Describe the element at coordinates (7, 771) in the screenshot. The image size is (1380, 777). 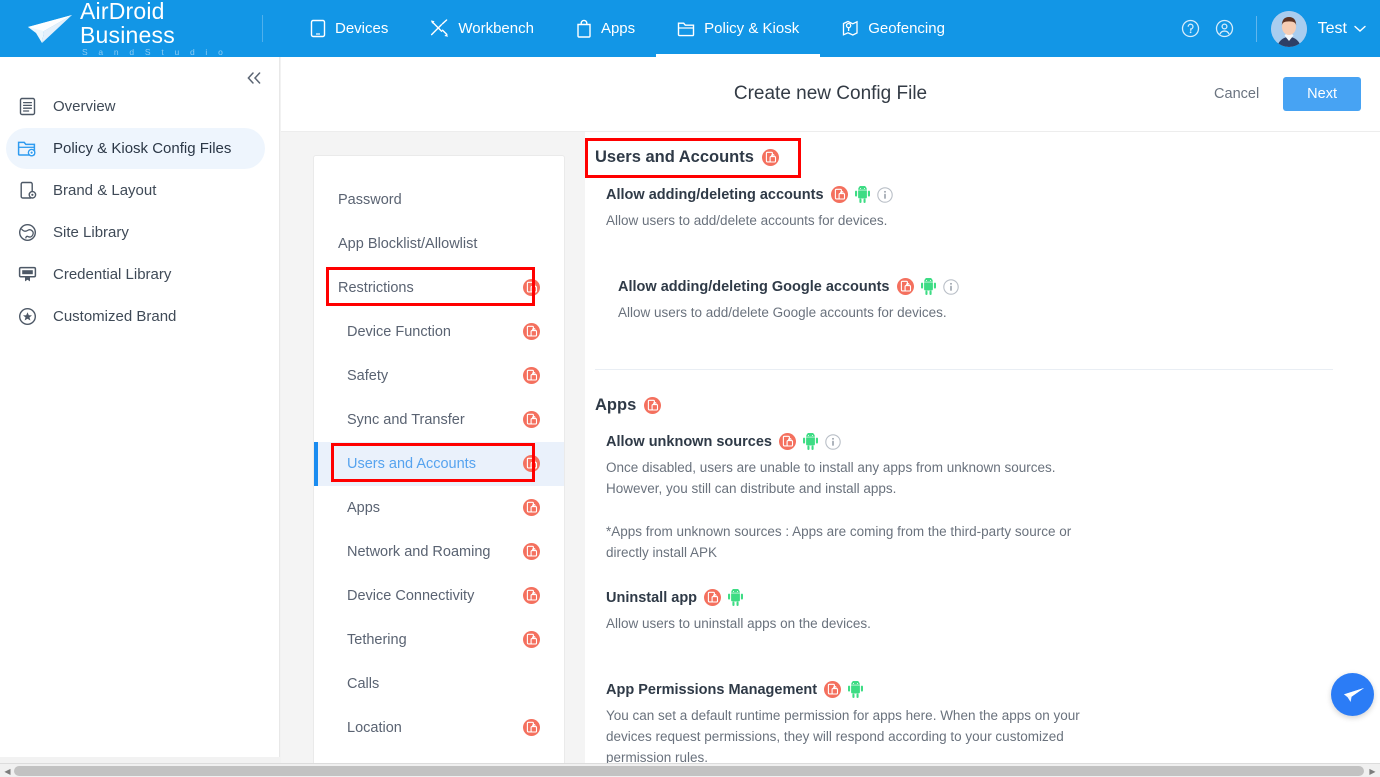
I see `scroll-left-arrow-icon: ◀` at that location.